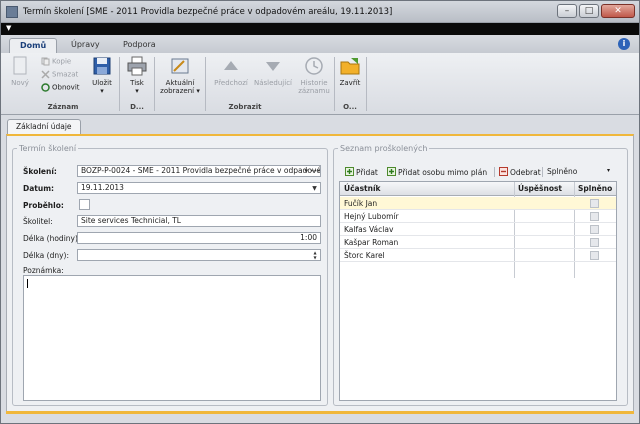  Describe the element at coordinates (85, 45) in the screenshot. I see `tab-upravy: Úpravy` at that location.